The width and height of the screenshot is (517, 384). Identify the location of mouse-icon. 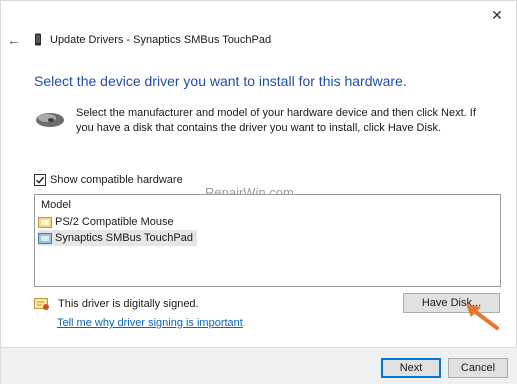
(50, 120).